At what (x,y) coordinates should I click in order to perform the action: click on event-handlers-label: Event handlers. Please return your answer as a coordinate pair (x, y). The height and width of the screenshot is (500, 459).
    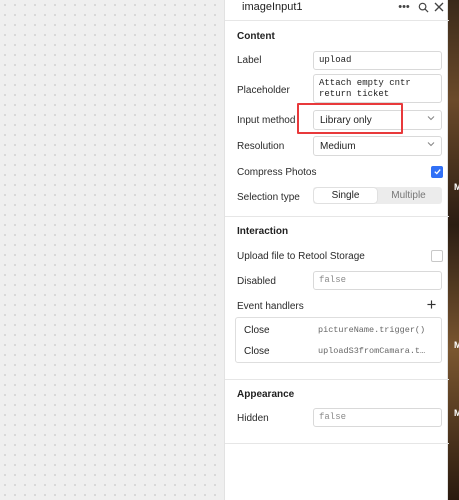
    Looking at the image, I should click on (270, 306).